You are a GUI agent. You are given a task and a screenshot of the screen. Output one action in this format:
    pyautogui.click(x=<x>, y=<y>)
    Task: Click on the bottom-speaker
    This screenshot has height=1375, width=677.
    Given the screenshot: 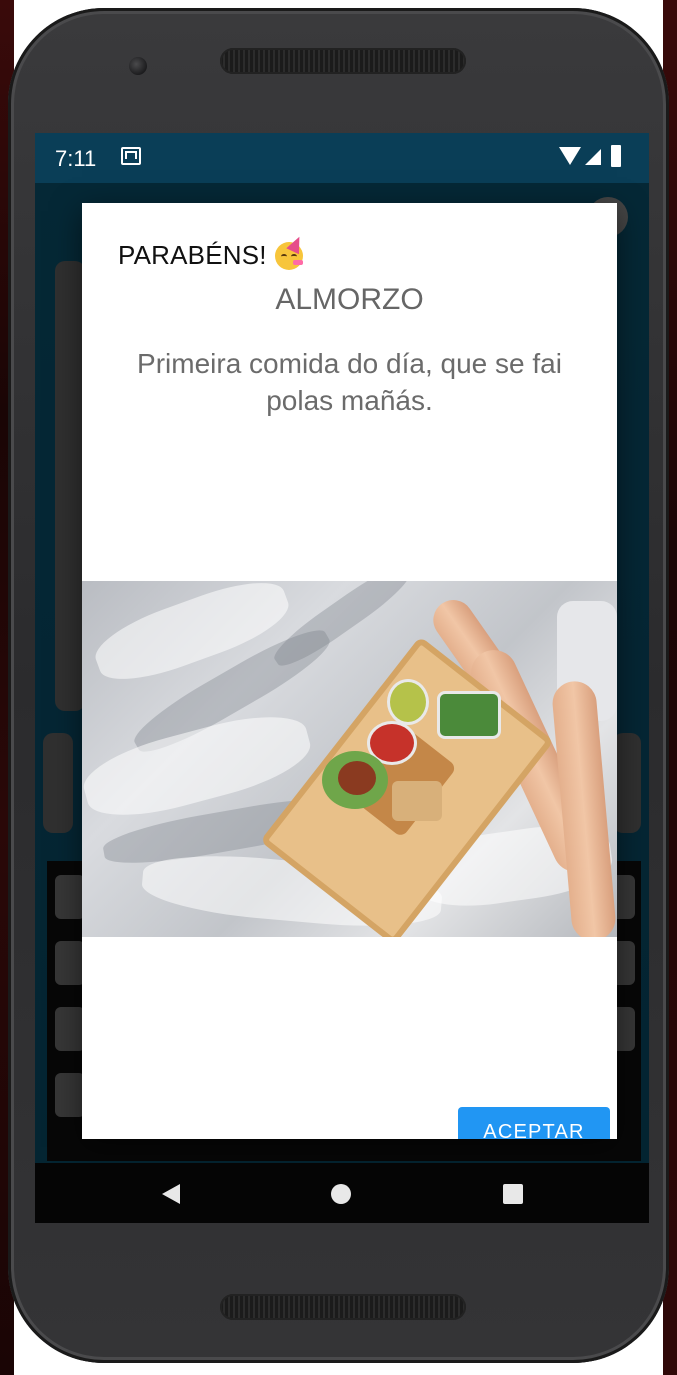 What is the action you would take?
    pyautogui.click(x=343, y=1307)
    